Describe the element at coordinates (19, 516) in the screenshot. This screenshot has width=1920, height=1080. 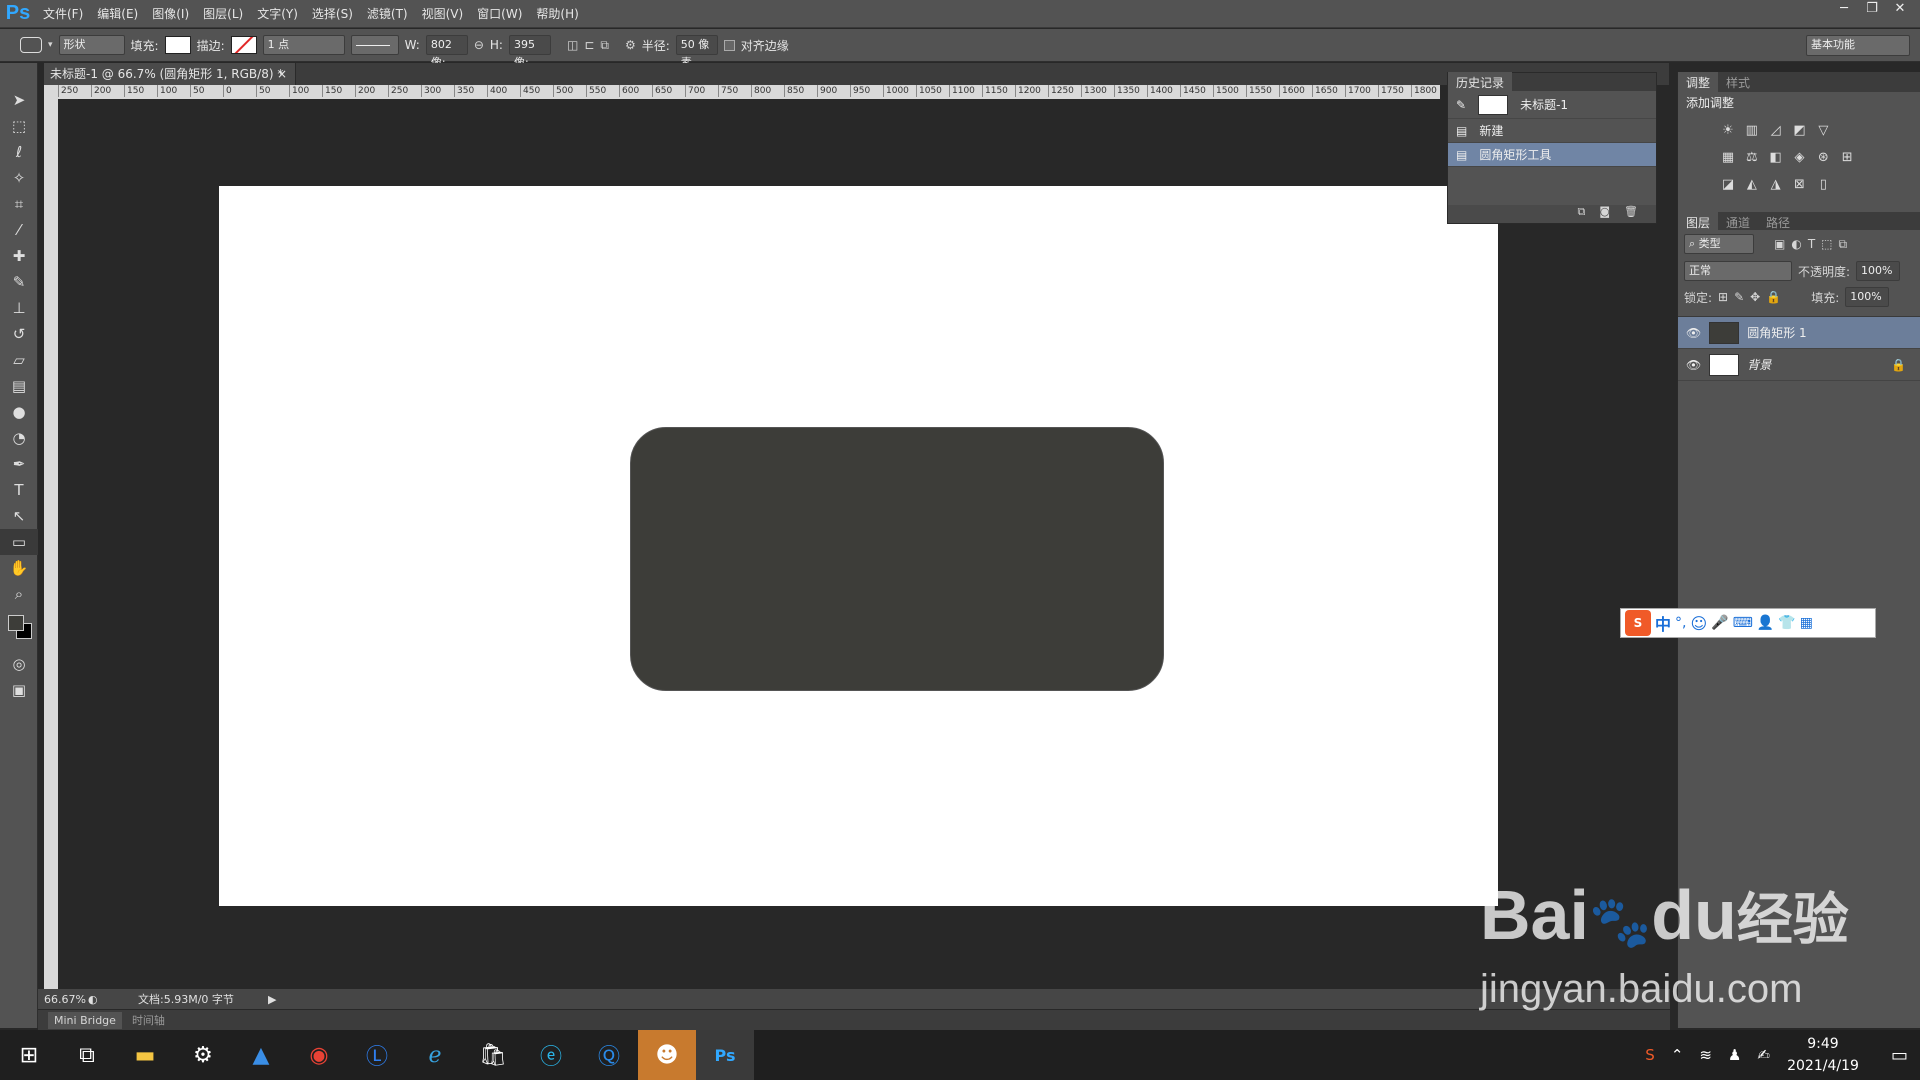
I see `path-select-icon: ↖` at that location.